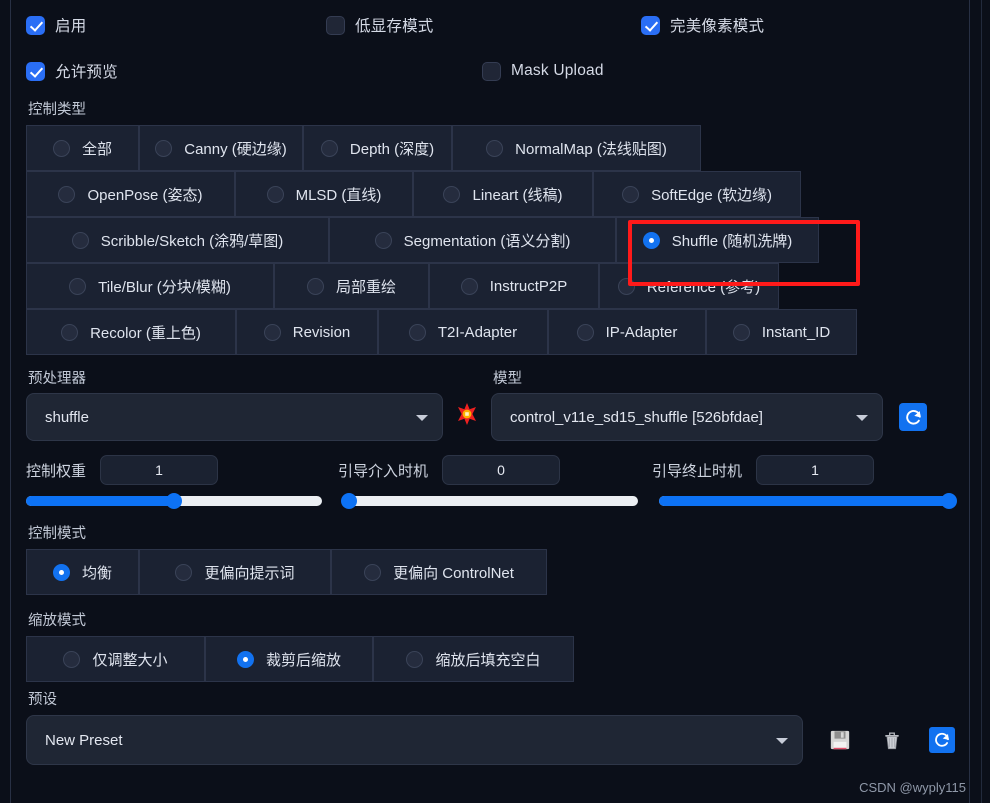  I want to click on resize-mode-label: 仅调整大小, so click(130, 660).